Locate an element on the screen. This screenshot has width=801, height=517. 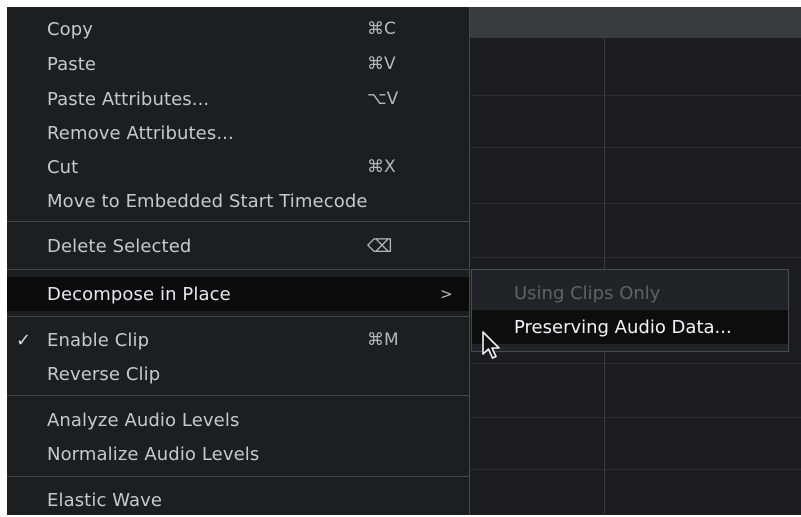
menu-item-label: Normalize Audio Levels is located at coordinates (153, 454).